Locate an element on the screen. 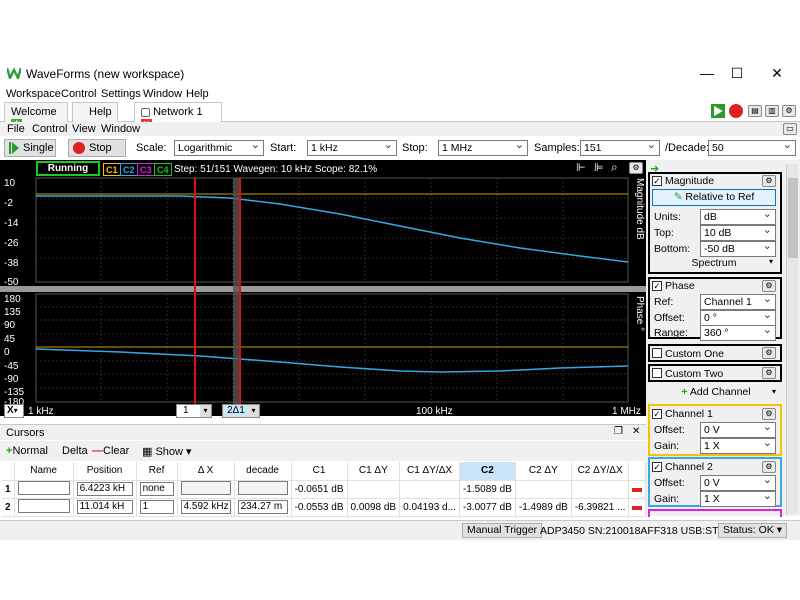  custom-one-checkbox is located at coordinates (657, 353).